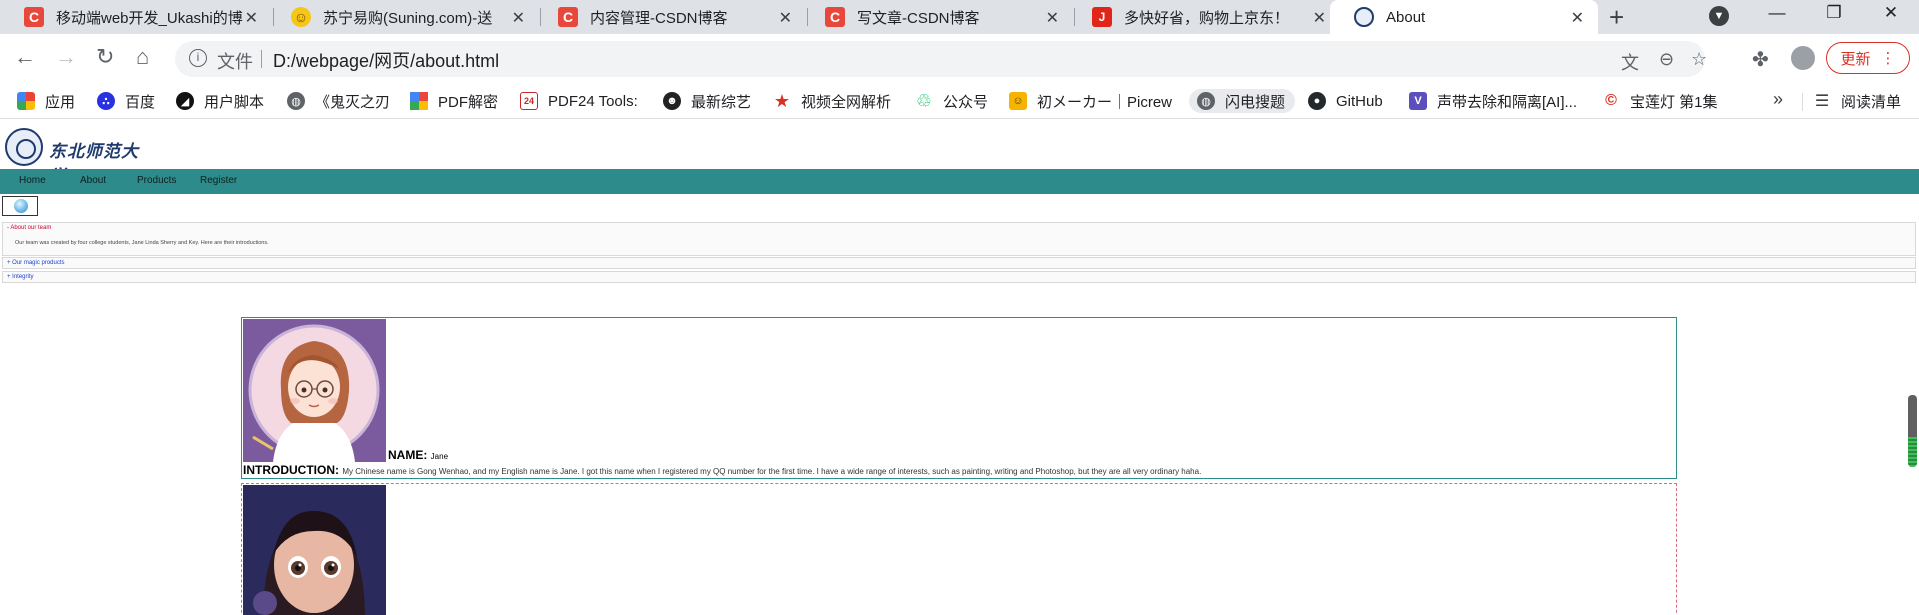 The image size is (1919, 615). I want to click on nav-register: Register, so click(218, 180).